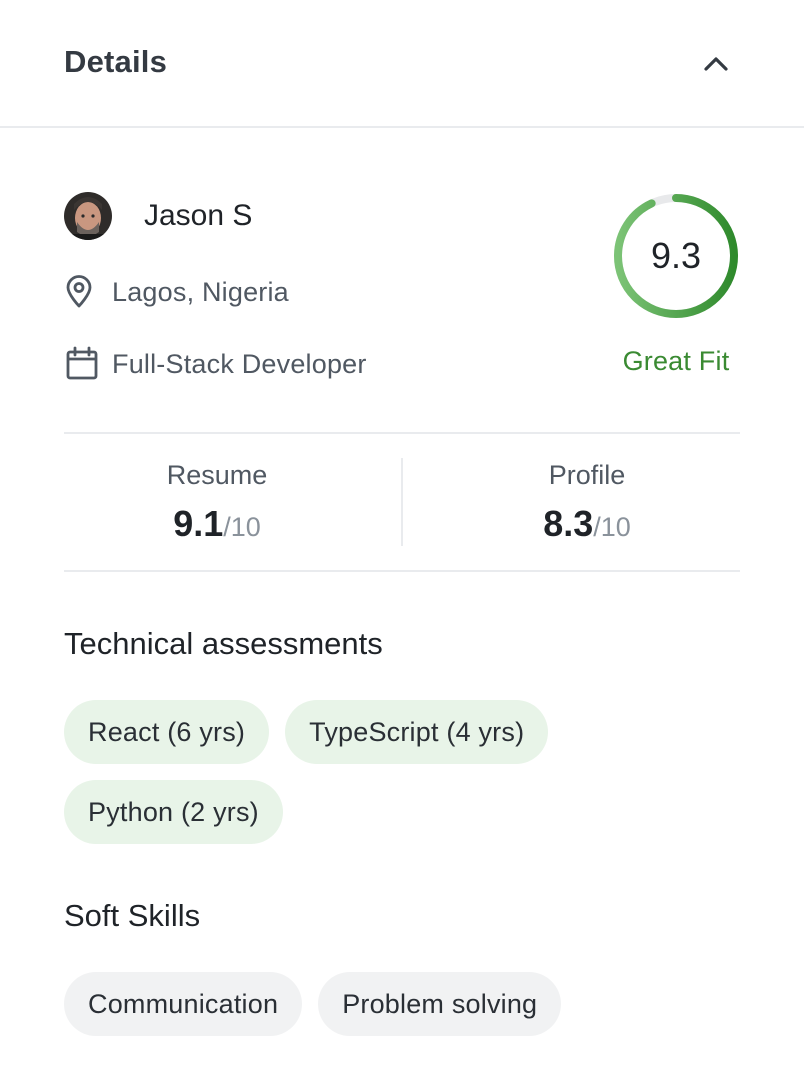  I want to click on skill-chip-problem-solving: Problem solving, so click(440, 1004).